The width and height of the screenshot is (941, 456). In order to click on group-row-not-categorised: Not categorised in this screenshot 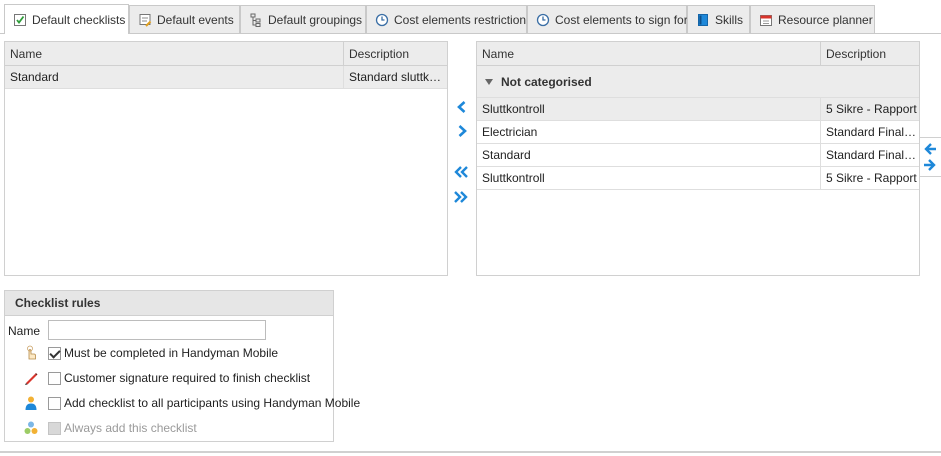, I will do `click(698, 82)`.